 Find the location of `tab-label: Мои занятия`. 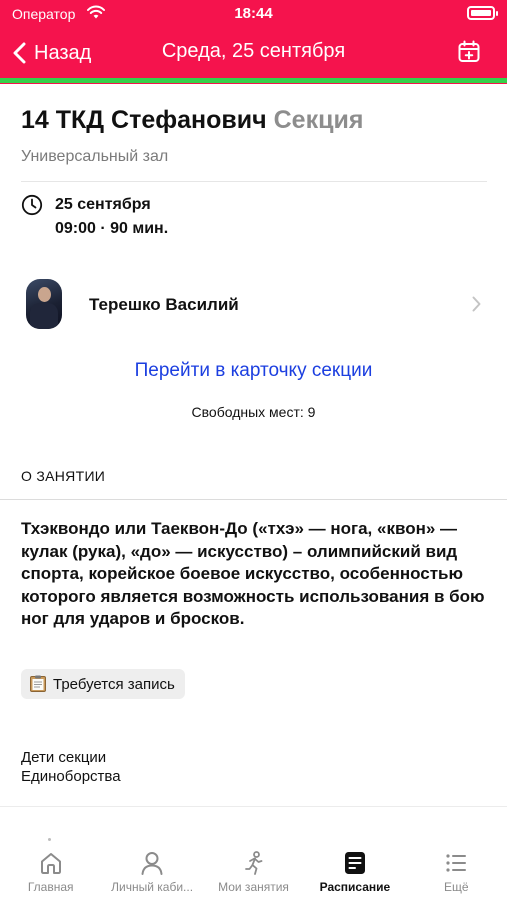

tab-label: Мои занятия is located at coordinates (253, 887).